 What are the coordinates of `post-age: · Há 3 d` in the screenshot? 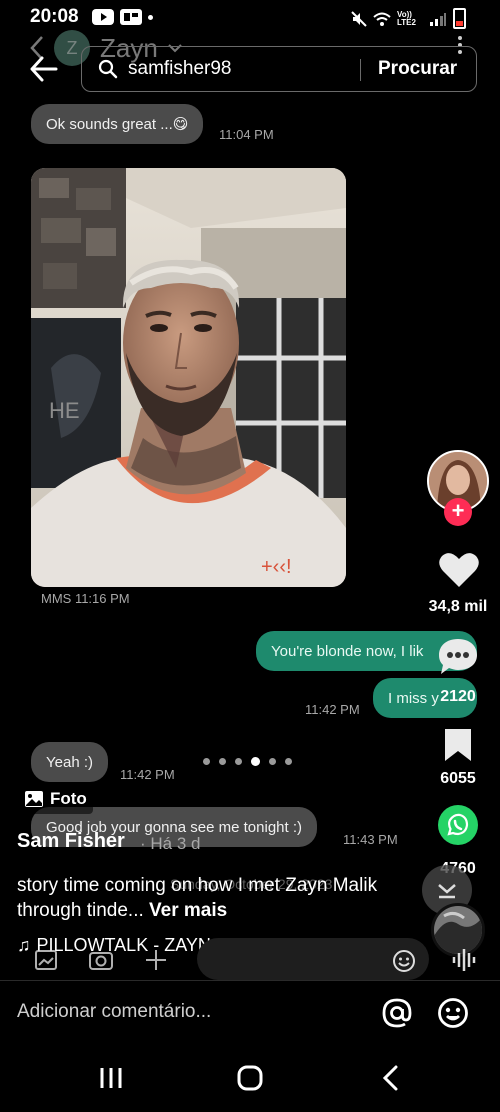 It's located at (170, 843).